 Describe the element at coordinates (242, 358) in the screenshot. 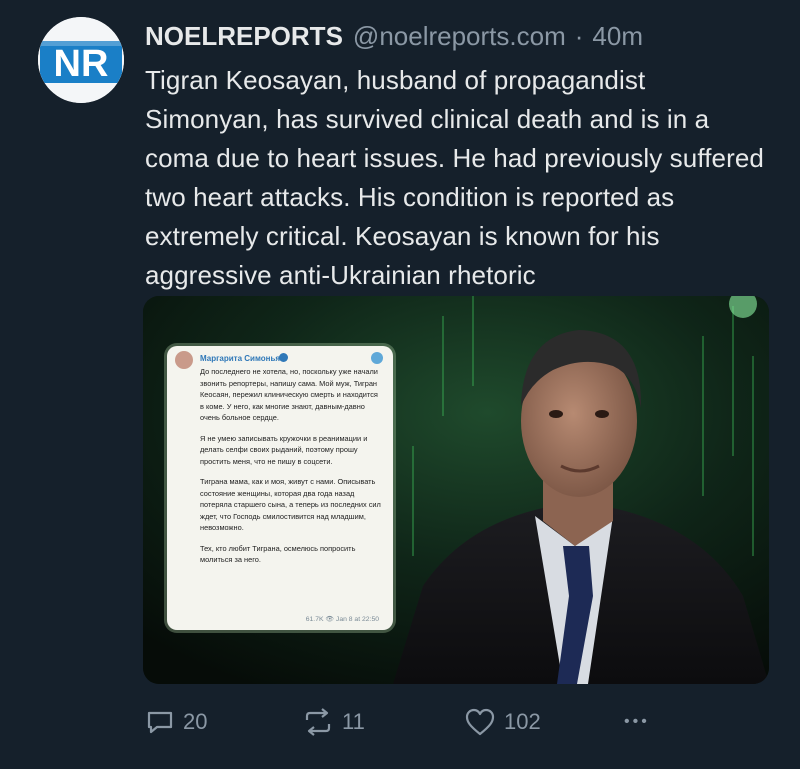

I see `card-channel-name: Маргарита Симоньян` at that location.